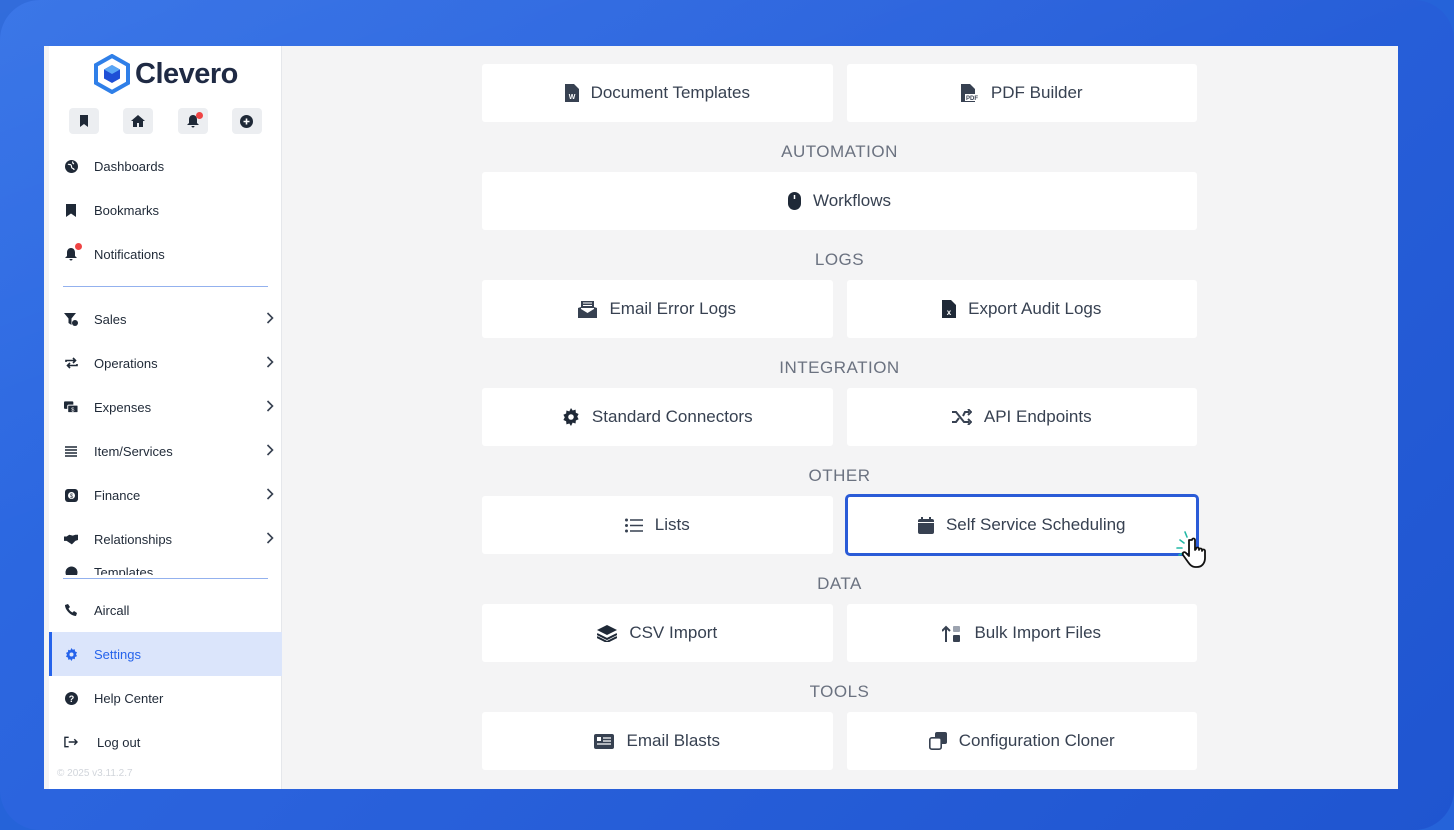 This screenshot has height=830, width=1454. What do you see at coordinates (165, 495) in the screenshot?
I see `sidebar-item-finance: $ Finance` at bounding box center [165, 495].